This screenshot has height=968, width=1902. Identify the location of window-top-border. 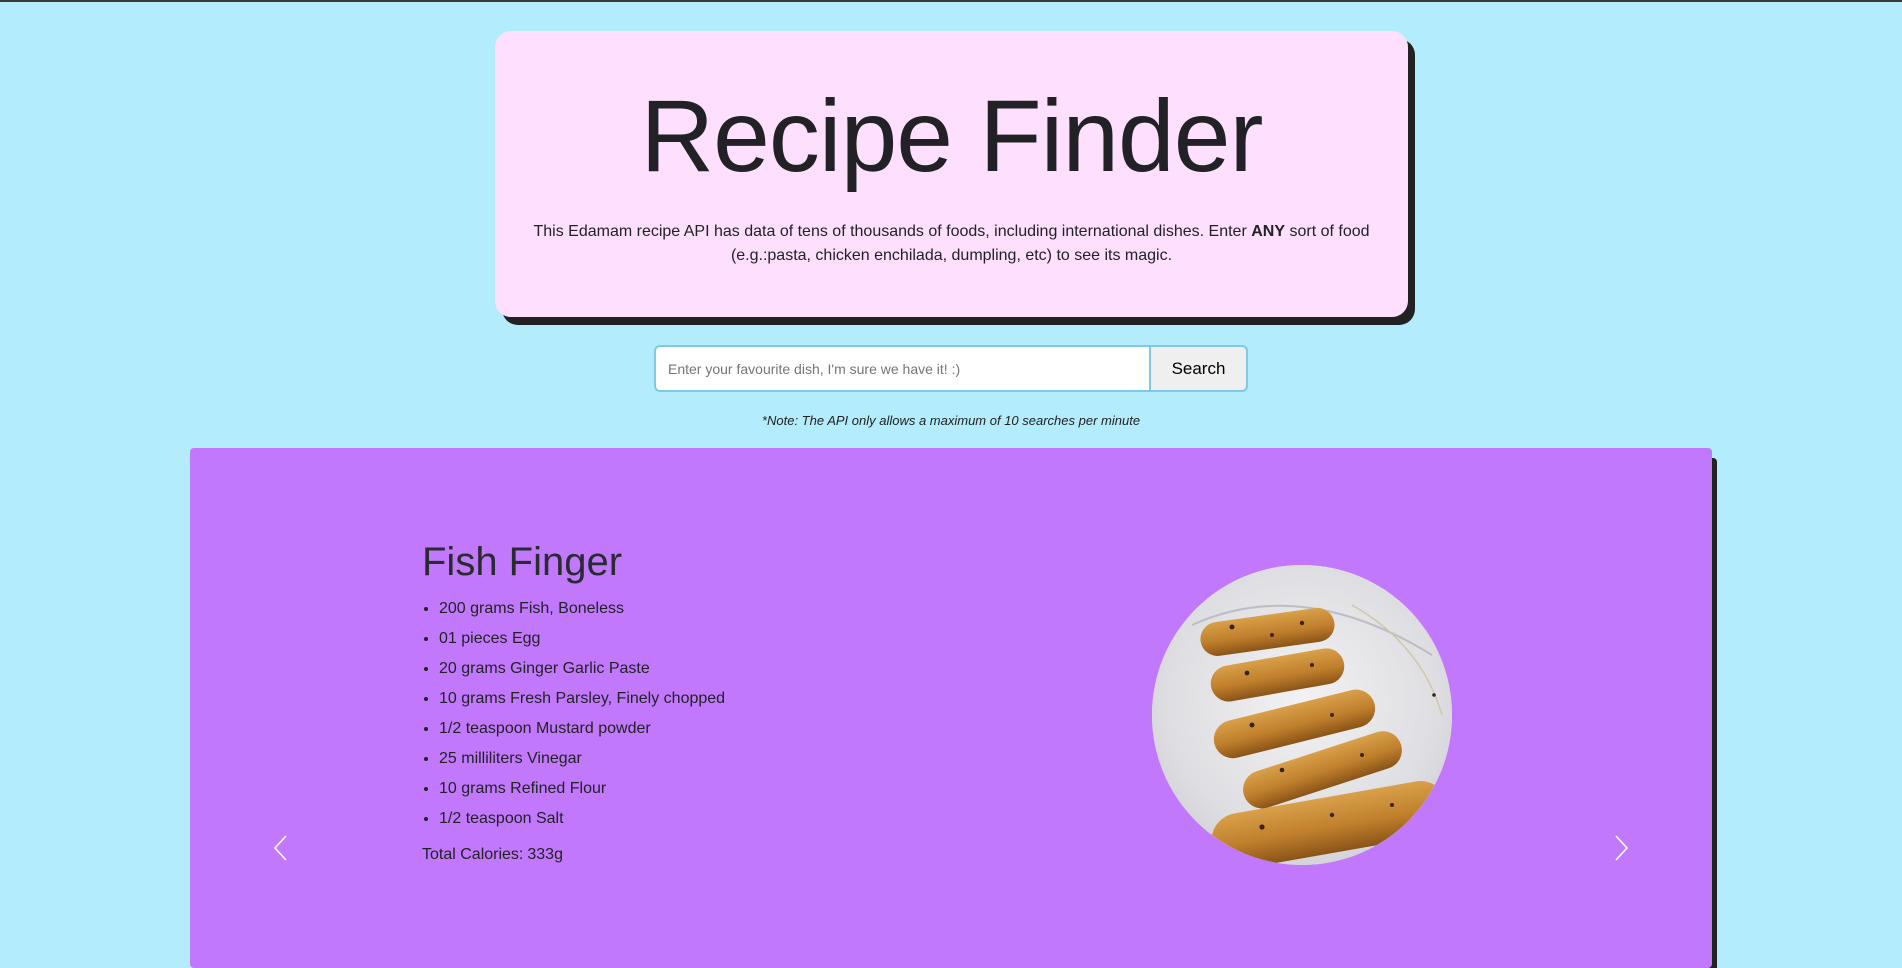
(951, 1).